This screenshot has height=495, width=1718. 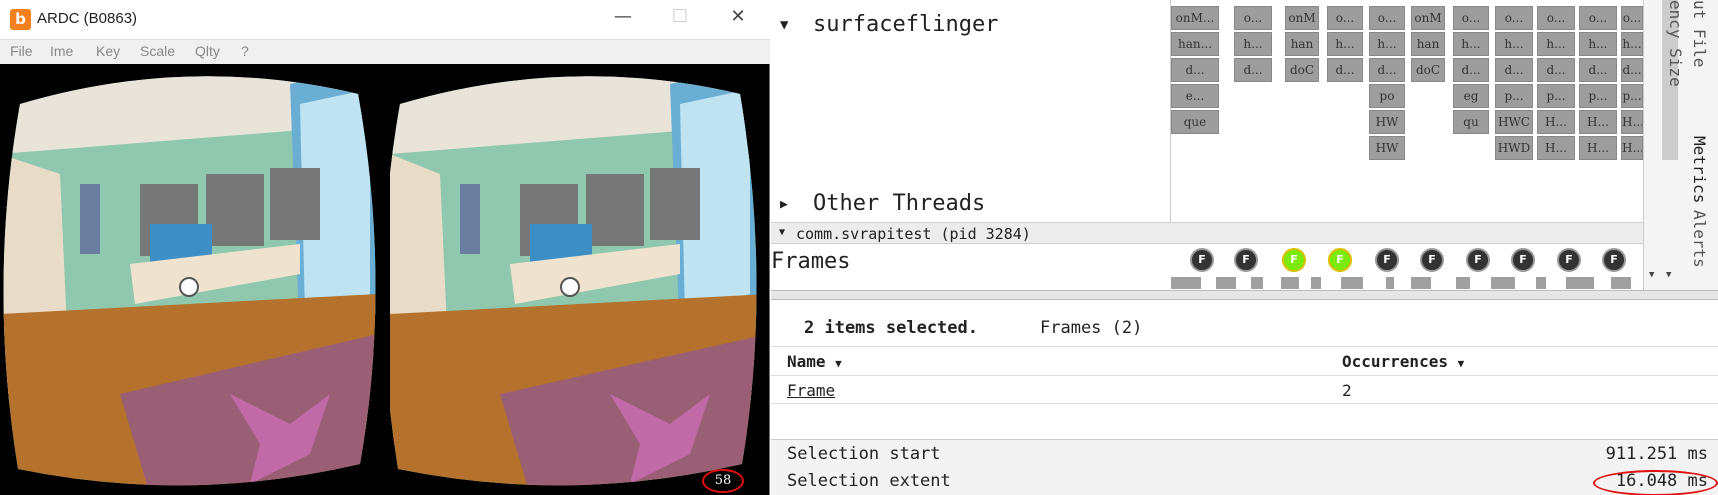 What do you see at coordinates (680, 20) in the screenshot?
I see `maximize-button: ☐` at bounding box center [680, 20].